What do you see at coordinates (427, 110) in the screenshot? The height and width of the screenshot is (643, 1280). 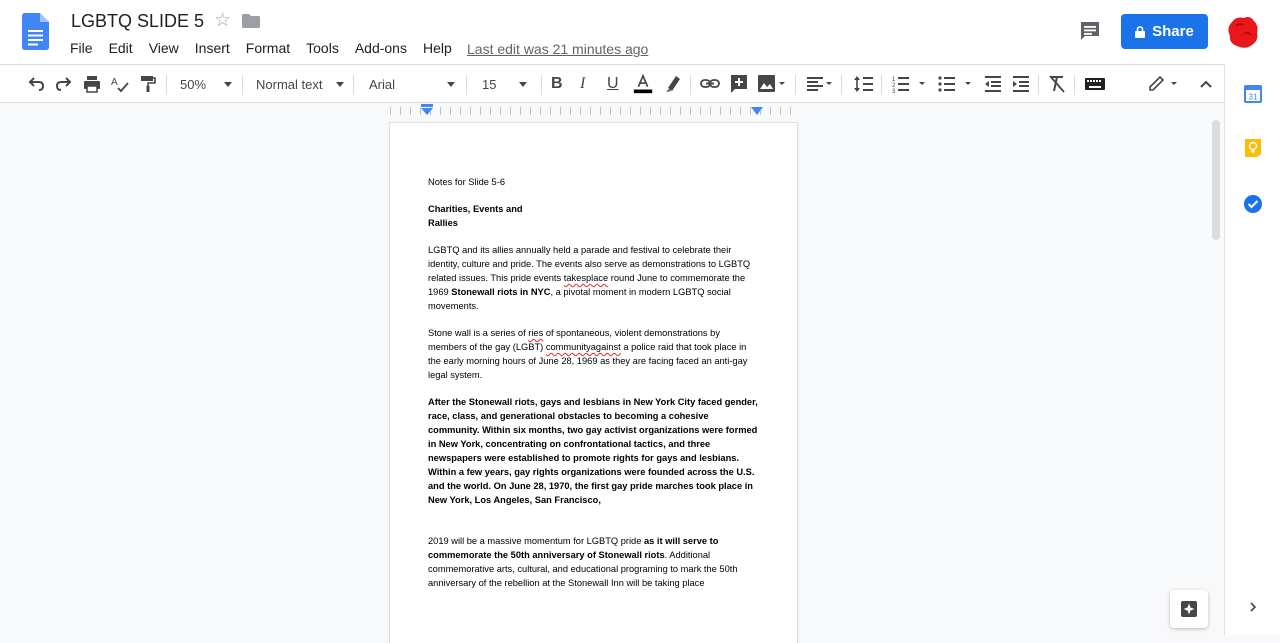 I see `left-indent-marker-icon` at bounding box center [427, 110].